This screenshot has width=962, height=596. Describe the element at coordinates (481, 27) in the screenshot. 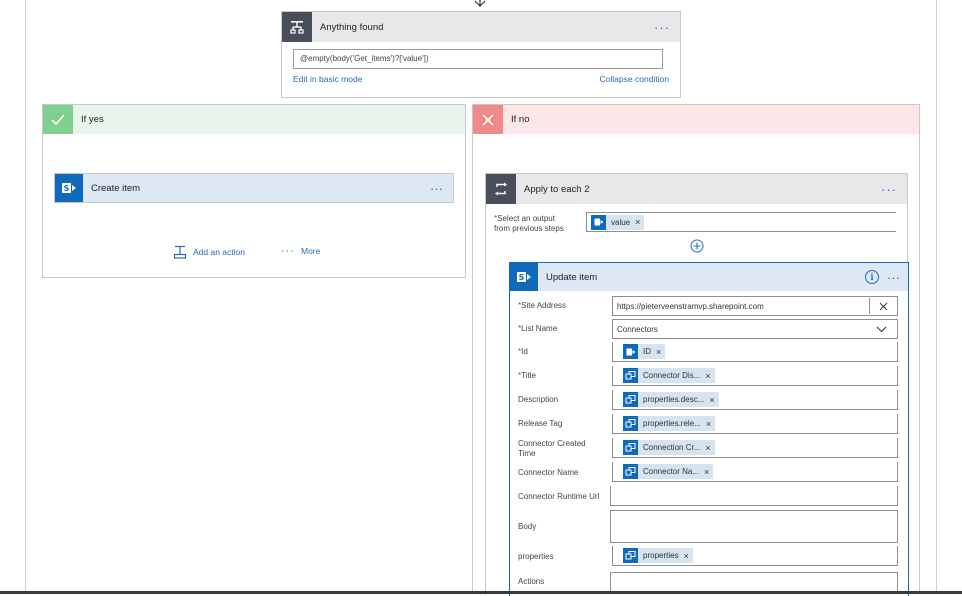

I see `condition-header: Anything found ···` at that location.